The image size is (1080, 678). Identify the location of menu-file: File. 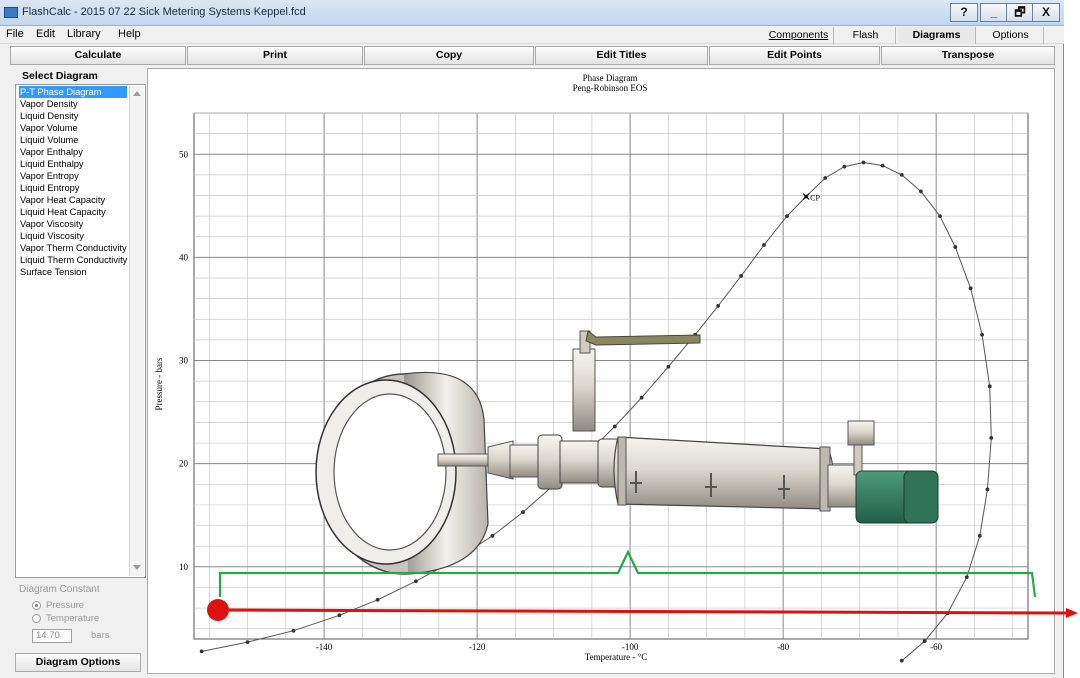
(15, 34).